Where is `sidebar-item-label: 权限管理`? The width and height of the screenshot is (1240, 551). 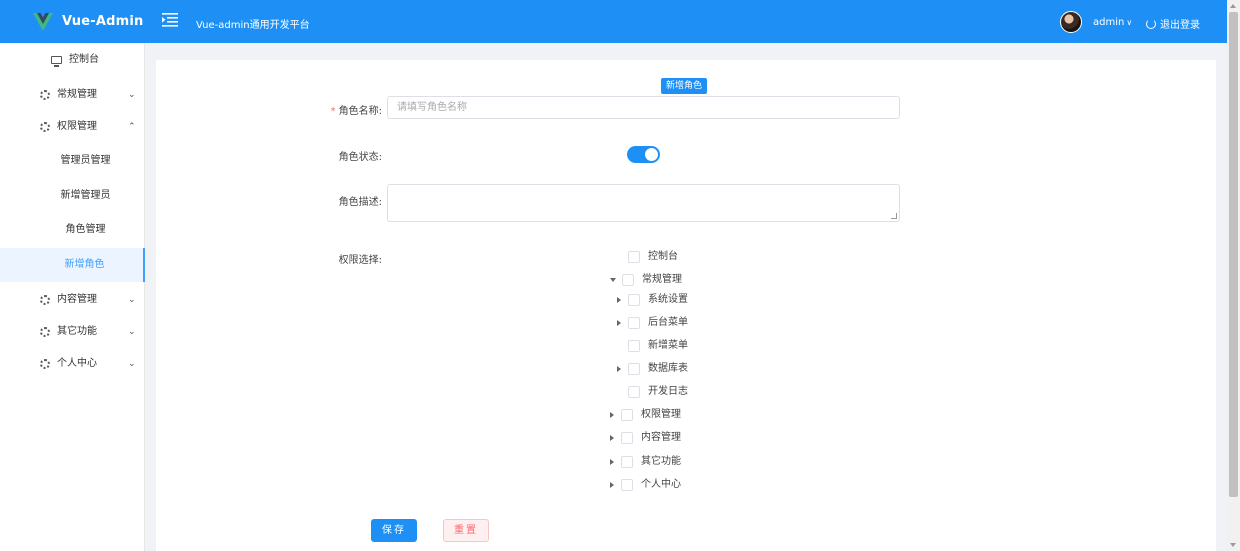
sidebar-item-label: 权限管理 is located at coordinates (77, 126).